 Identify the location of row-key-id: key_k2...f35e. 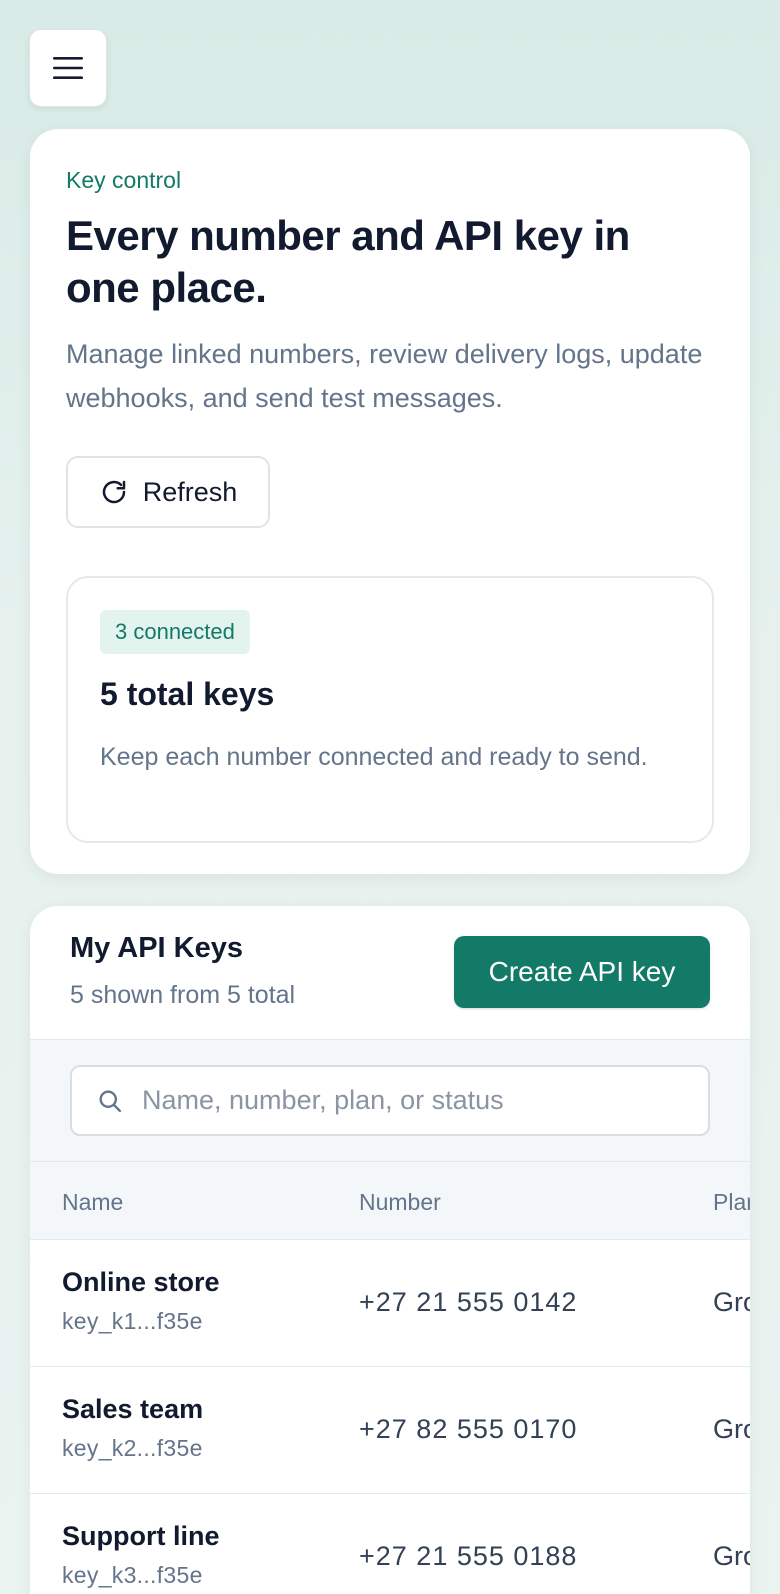
(132, 1448).